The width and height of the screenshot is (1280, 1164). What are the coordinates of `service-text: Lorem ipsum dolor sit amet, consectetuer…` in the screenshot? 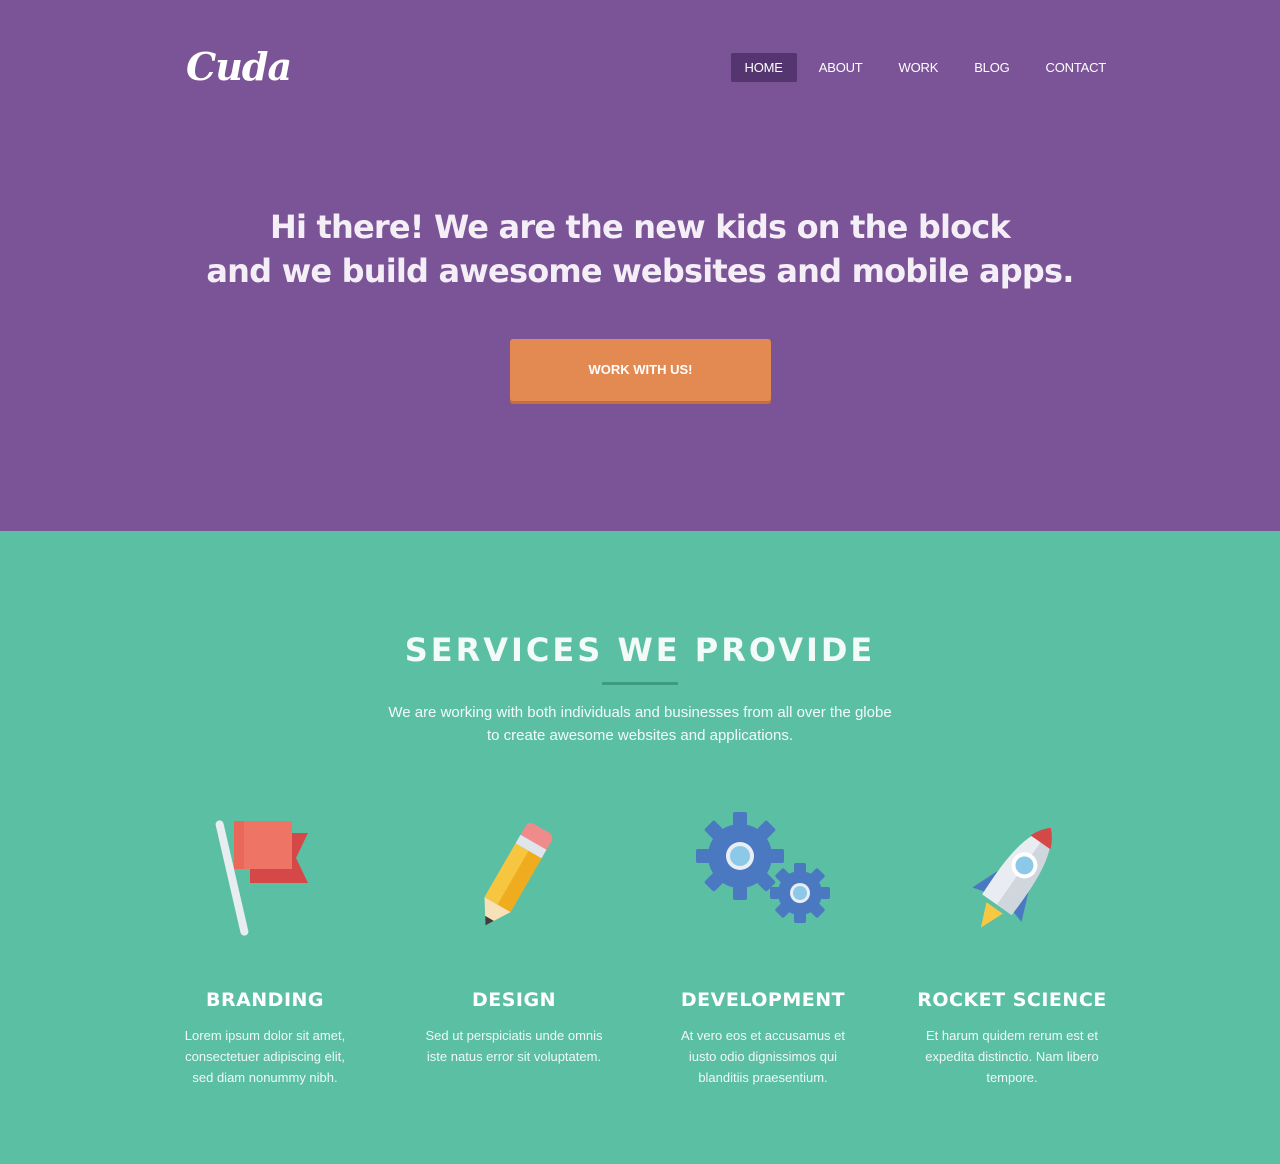 It's located at (265, 1056).